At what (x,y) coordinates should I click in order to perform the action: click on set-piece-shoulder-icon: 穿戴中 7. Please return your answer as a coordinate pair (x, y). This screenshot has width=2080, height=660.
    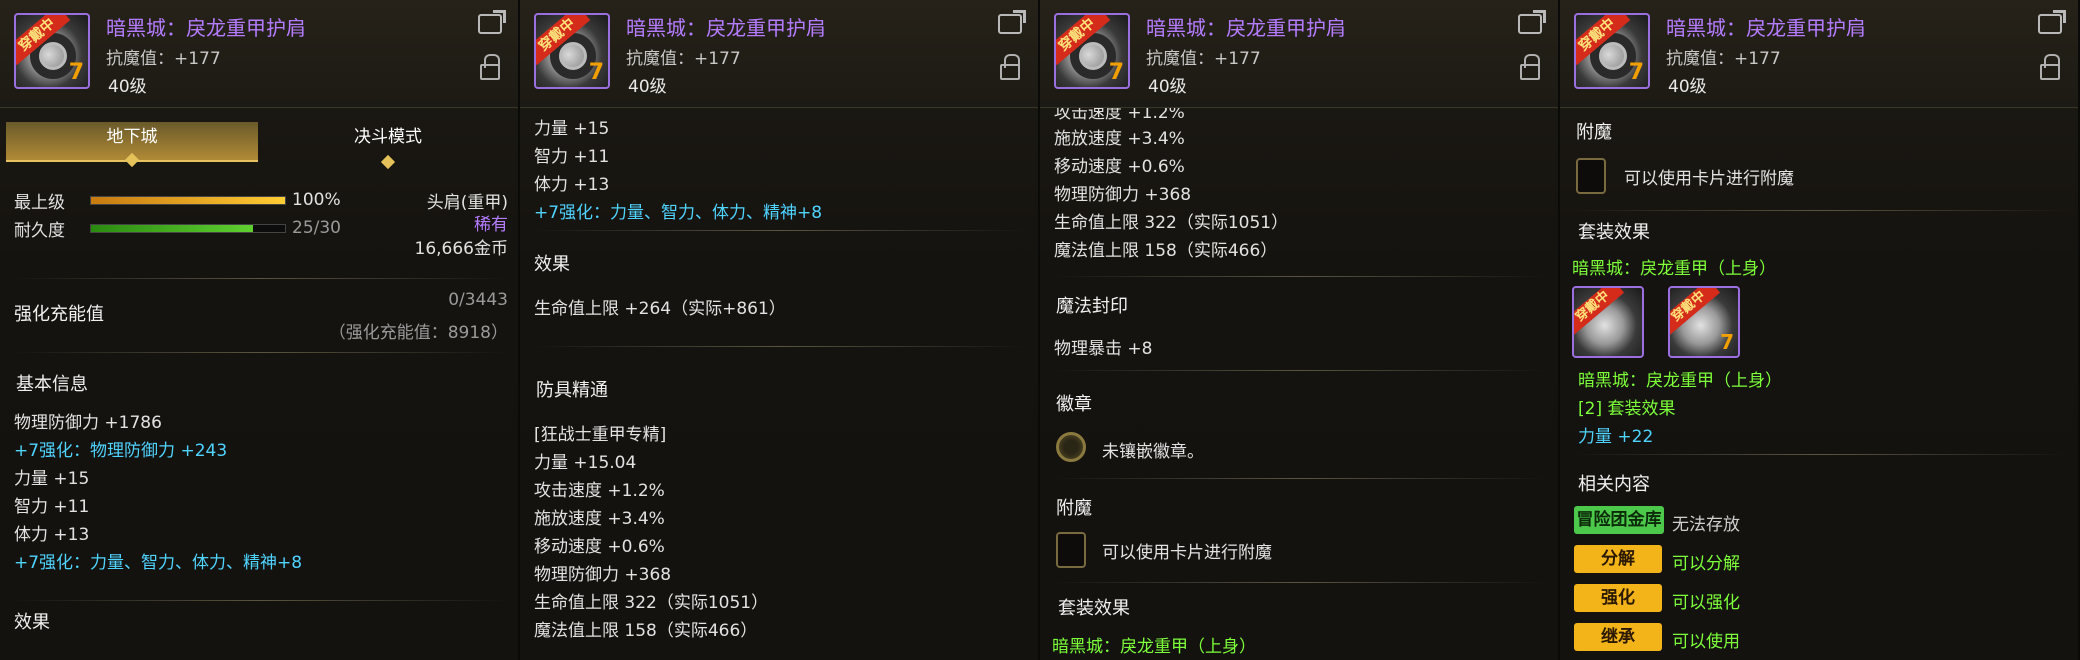
    Looking at the image, I should click on (1704, 322).